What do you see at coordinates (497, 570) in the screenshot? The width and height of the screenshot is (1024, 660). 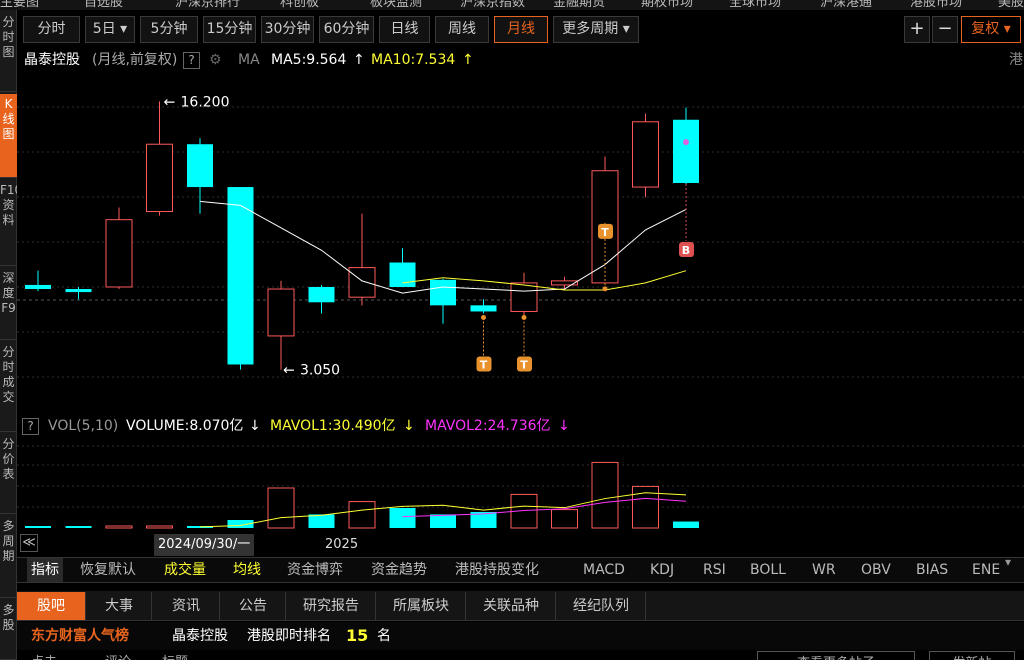 I see `indicator-tab: 港股持股变化` at bounding box center [497, 570].